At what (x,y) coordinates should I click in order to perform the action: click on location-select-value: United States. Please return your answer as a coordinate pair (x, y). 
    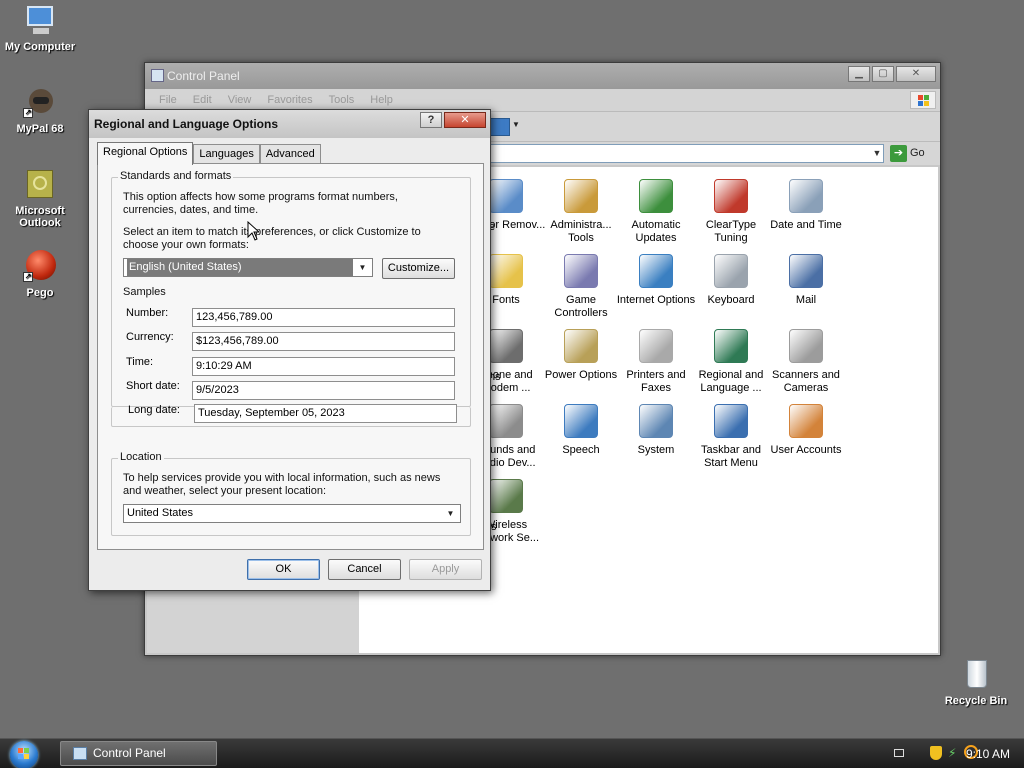
    Looking at the image, I should click on (160, 513).